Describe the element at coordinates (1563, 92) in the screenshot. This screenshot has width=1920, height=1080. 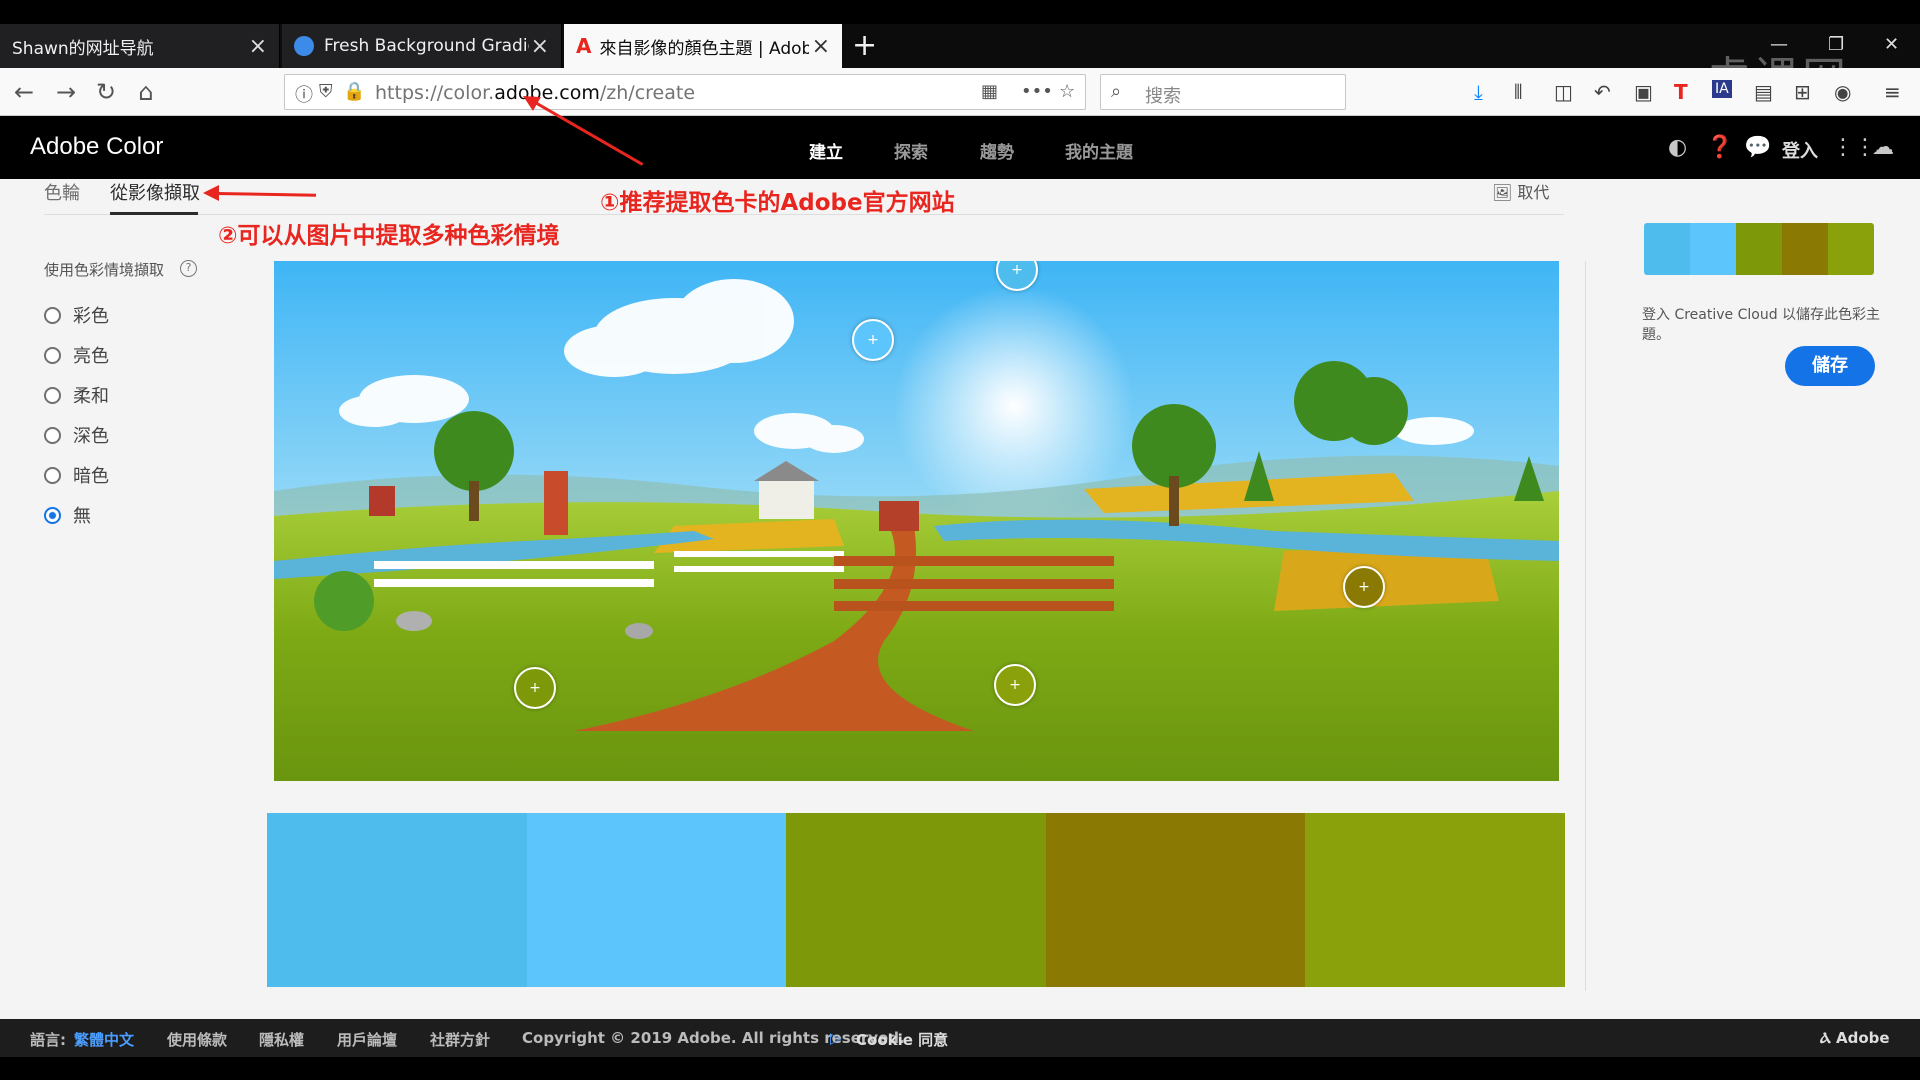
I see `sidebar-icon: ◫` at that location.